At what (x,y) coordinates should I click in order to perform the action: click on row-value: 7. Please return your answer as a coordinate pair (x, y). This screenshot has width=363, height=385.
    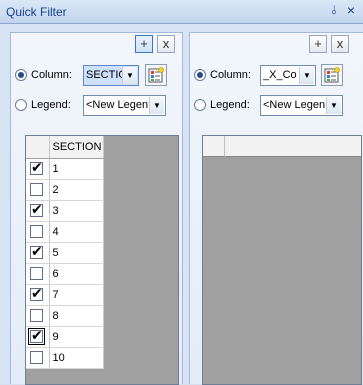
    Looking at the image, I should click on (76, 295).